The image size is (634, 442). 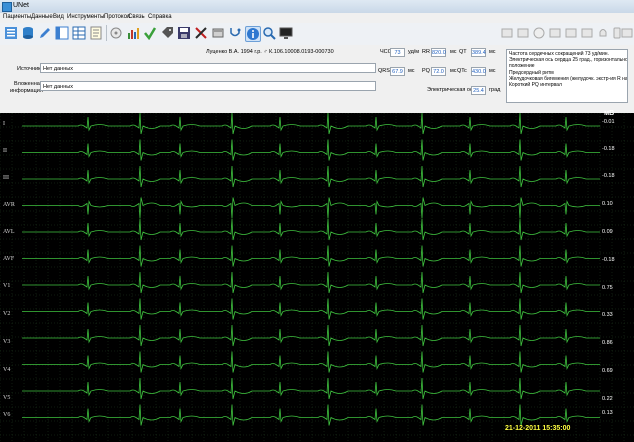 I want to click on lead-label: AVF, so click(x=9, y=259).